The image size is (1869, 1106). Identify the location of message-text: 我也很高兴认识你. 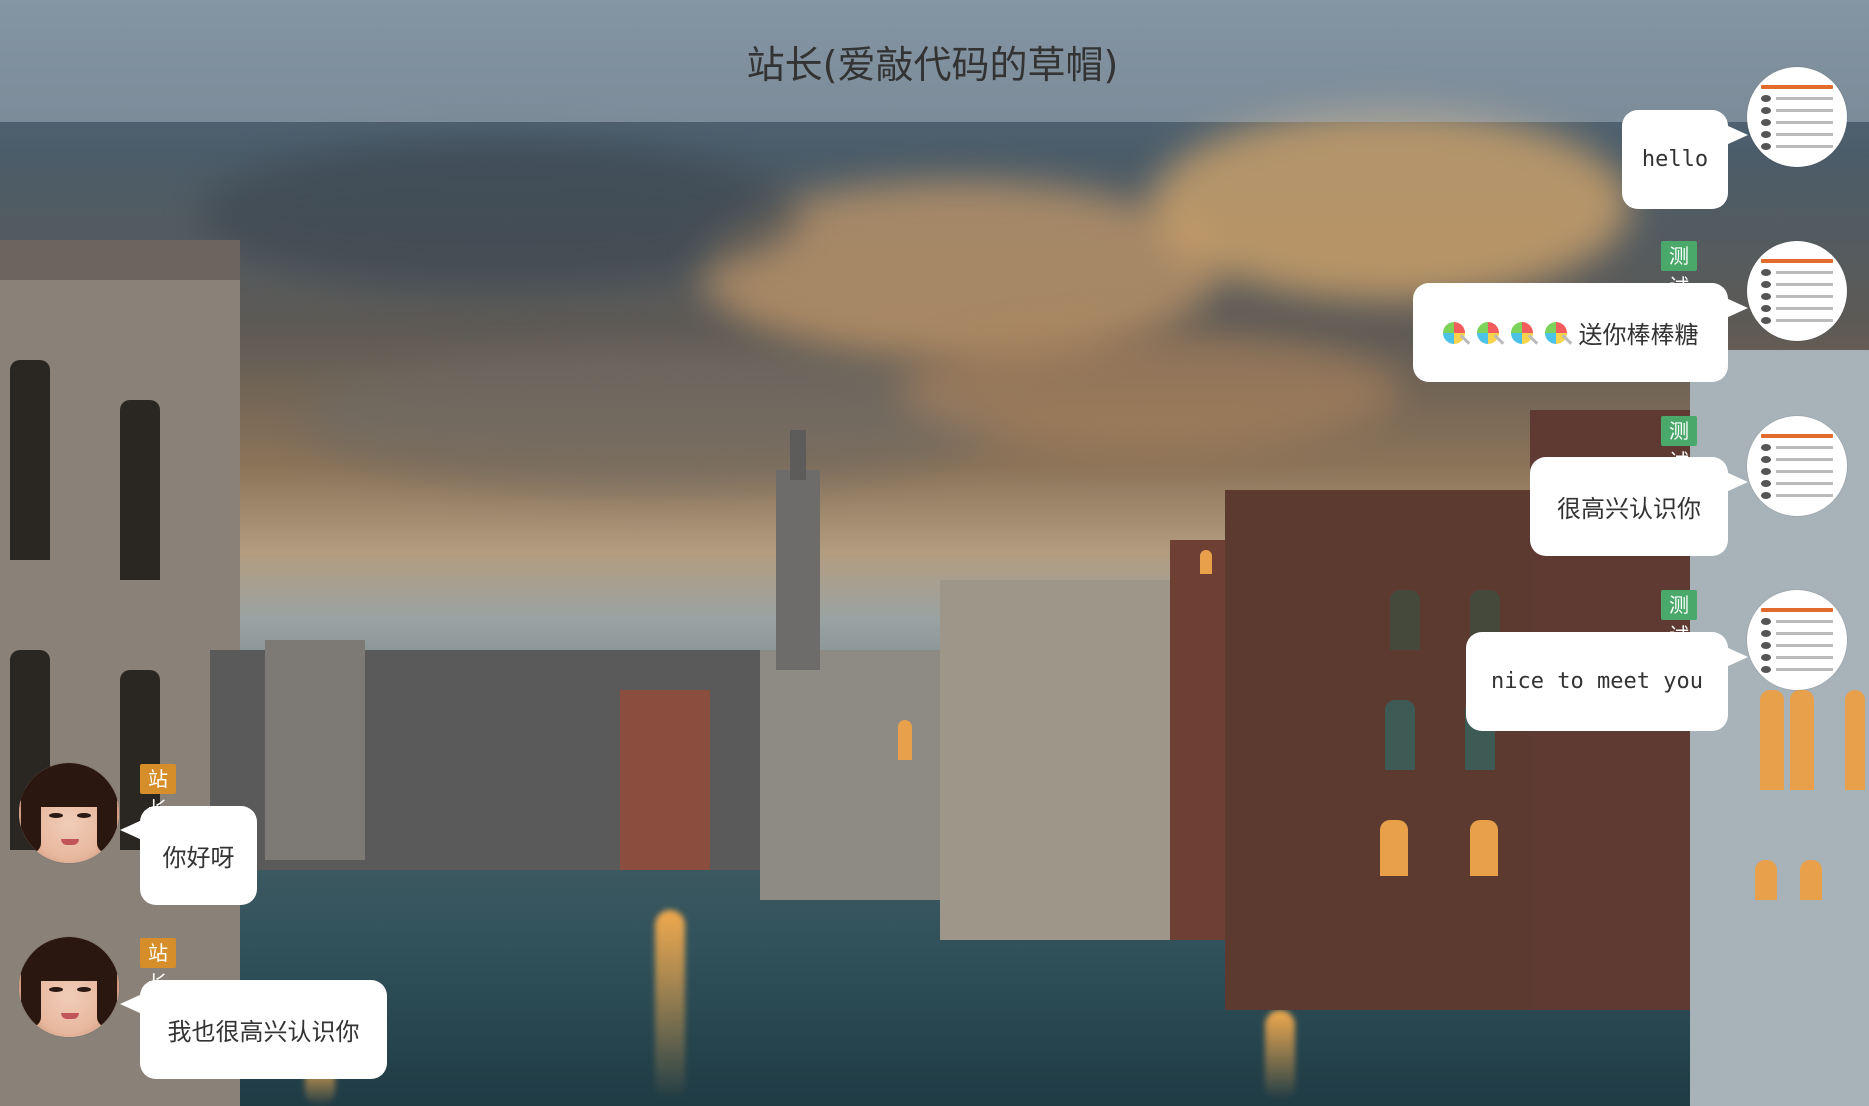
(263, 1032).